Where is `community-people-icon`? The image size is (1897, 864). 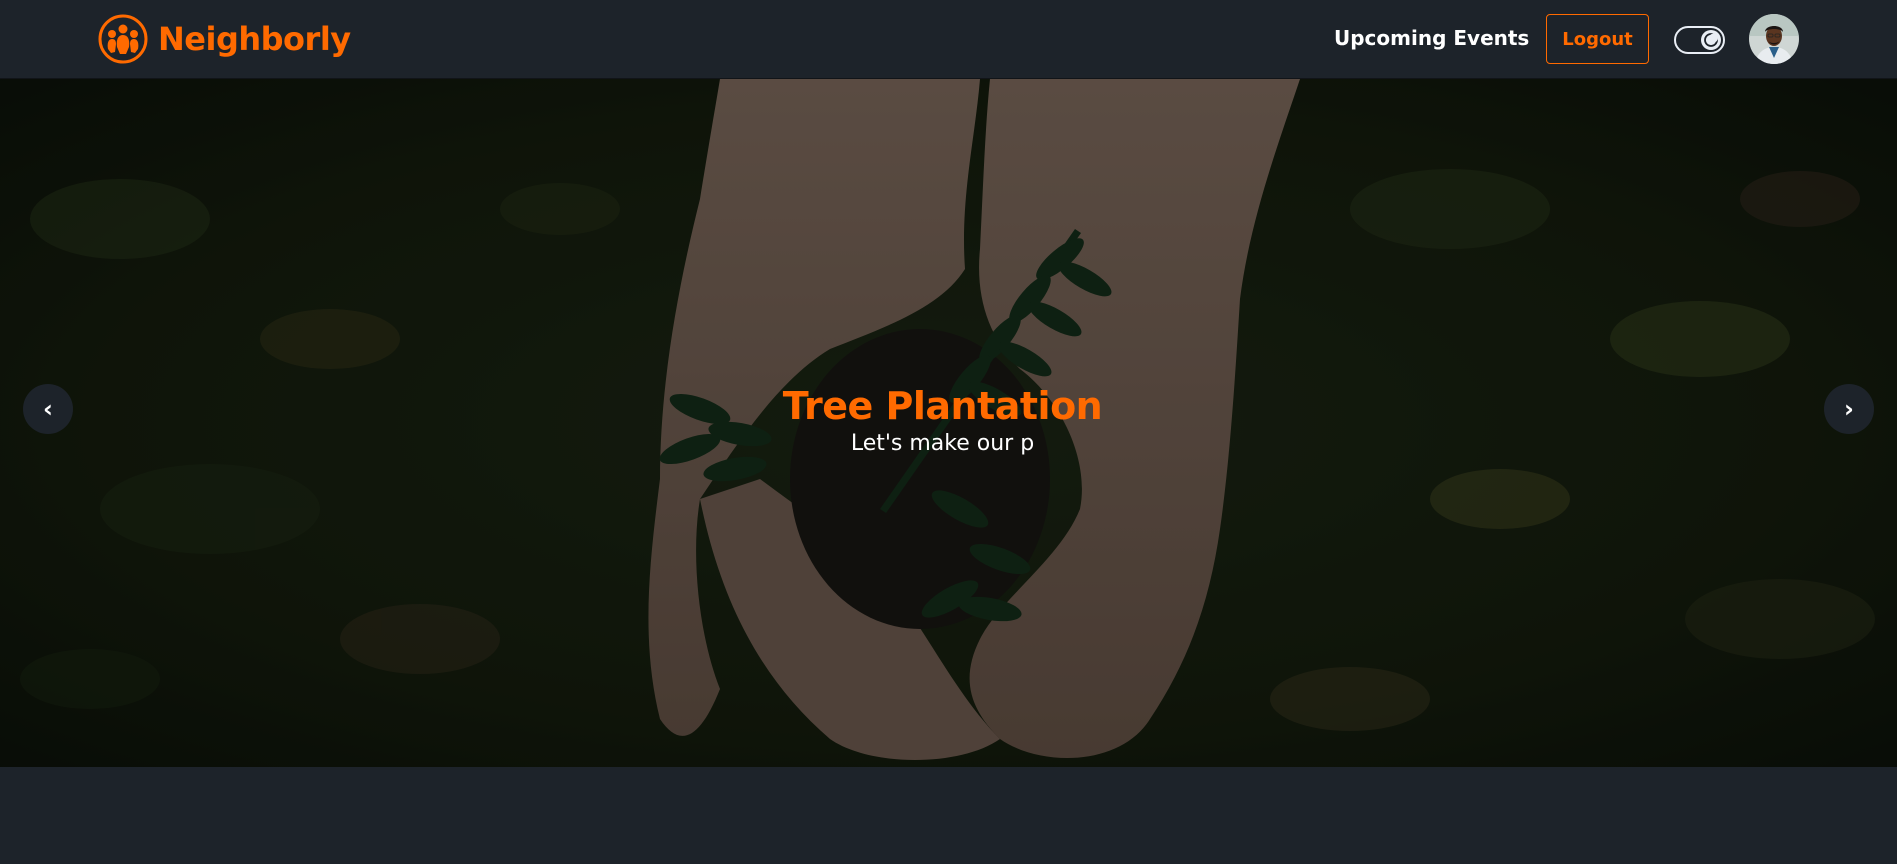 community-people-icon is located at coordinates (123, 39).